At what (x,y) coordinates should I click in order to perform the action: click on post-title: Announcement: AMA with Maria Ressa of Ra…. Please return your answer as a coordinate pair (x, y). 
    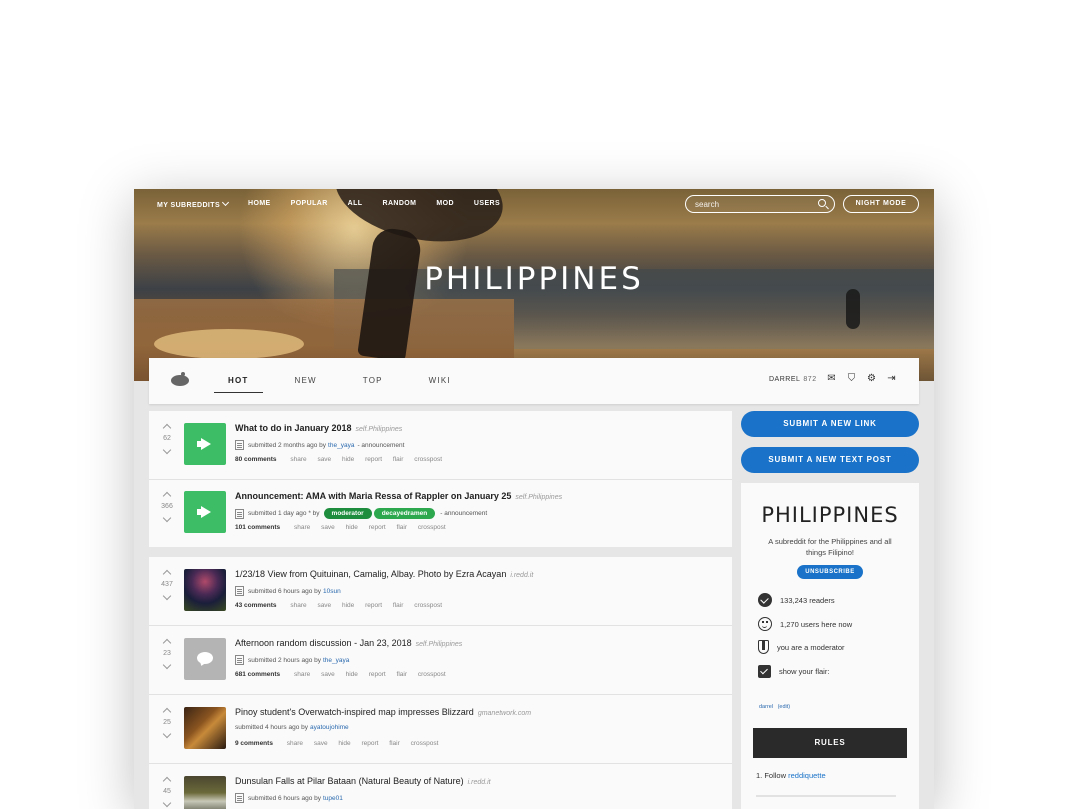
    Looking at the image, I should click on (398, 496).